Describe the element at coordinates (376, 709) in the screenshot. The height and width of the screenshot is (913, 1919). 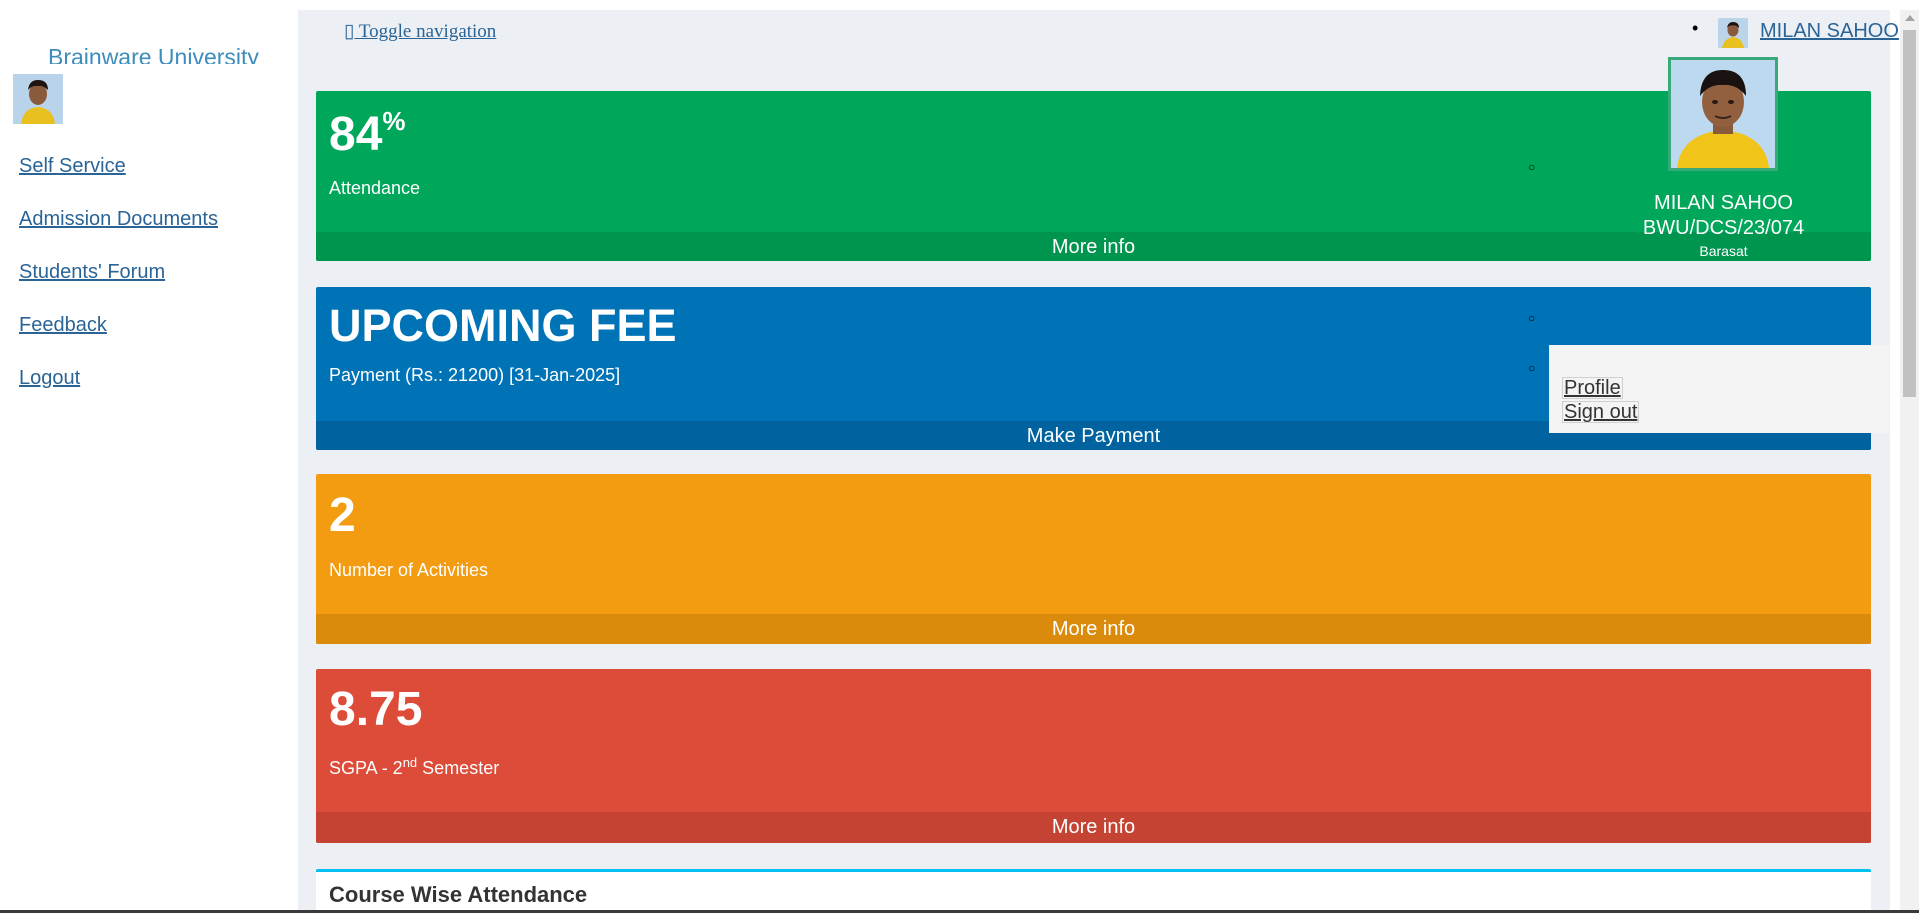
I see `sgpa-value: 8.75` at that location.